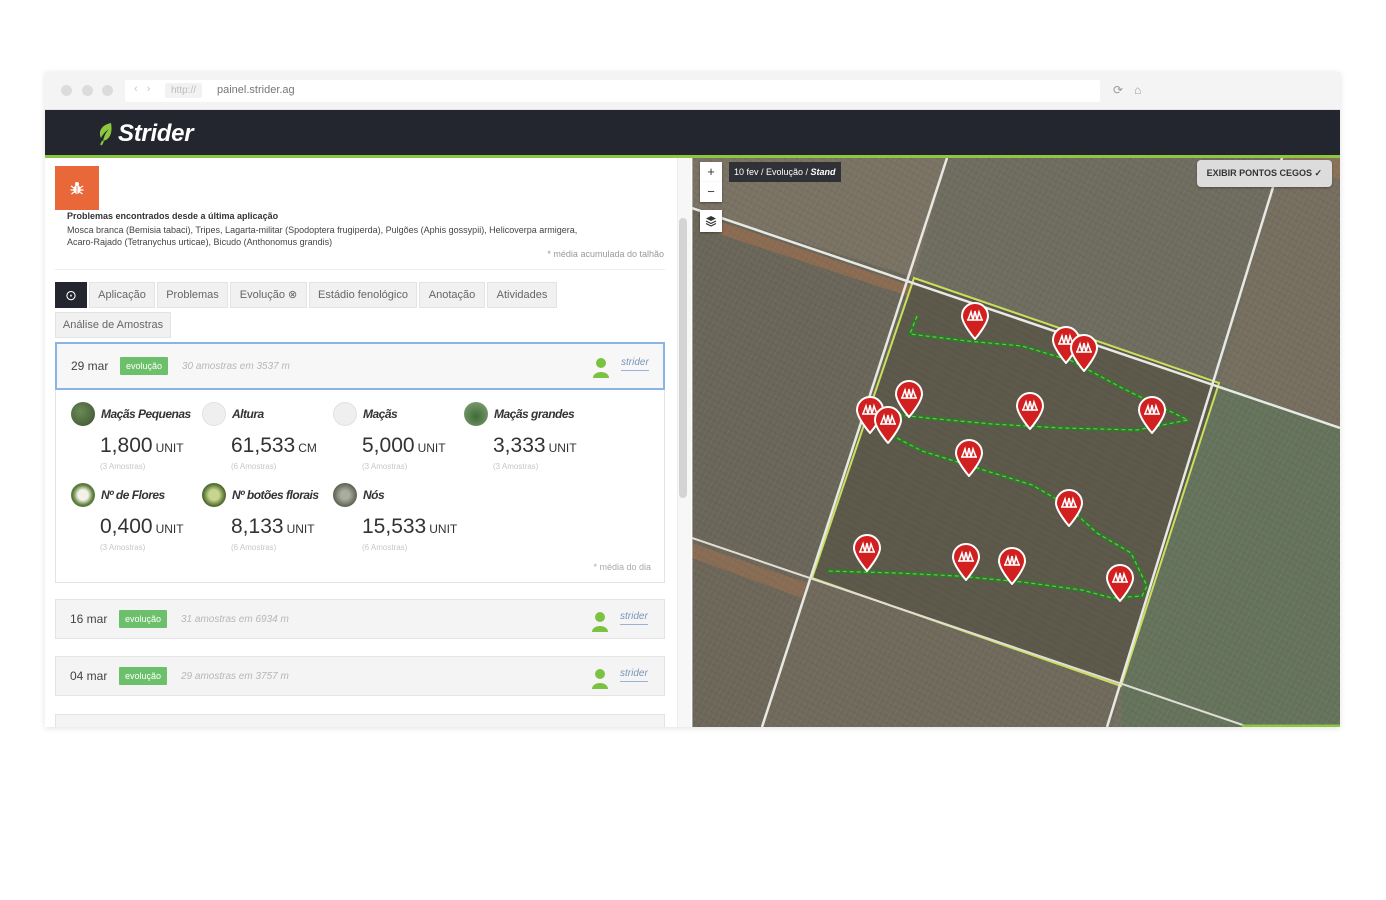 The image size is (1386, 900). What do you see at coordinates (683, 358) in the screenshot?
I see `scrollbar-thumb` at bounding box center [683, 358].